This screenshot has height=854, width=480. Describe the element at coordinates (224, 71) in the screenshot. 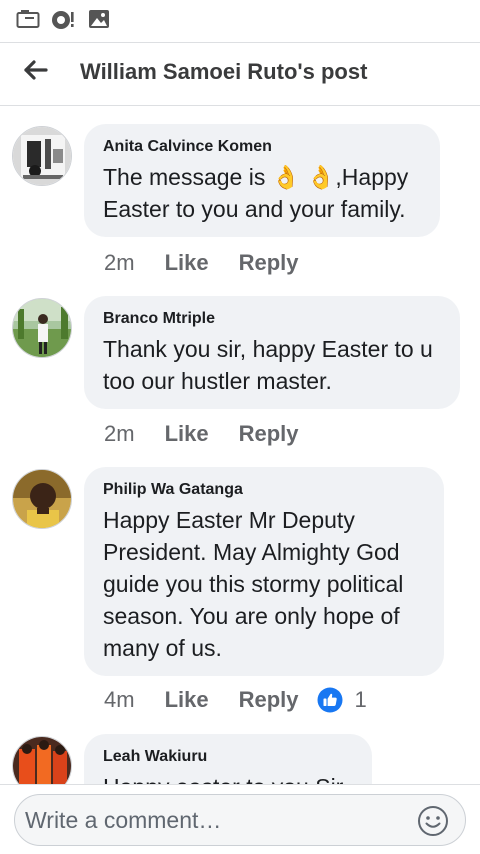

I see `page-title: William Samoei Ruto's post` at that location.